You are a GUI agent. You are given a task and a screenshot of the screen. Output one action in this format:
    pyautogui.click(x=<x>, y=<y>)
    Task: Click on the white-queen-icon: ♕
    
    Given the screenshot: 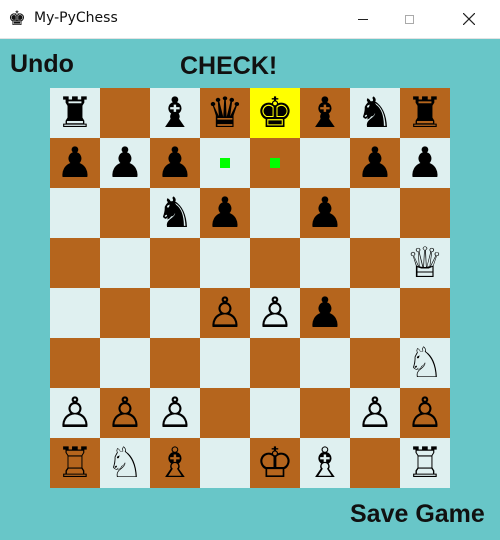 What is the action you would take?
    pyautogui.click(x=425, y=263)
    